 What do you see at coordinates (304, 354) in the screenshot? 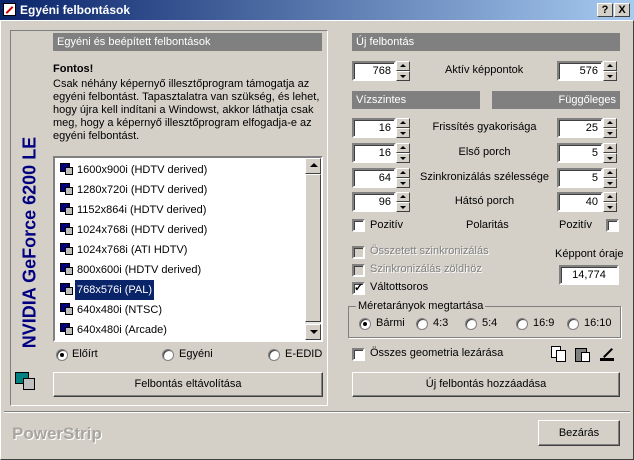
I see `radio-eedid-label: E-EDID` at bounding box center [304, 354].